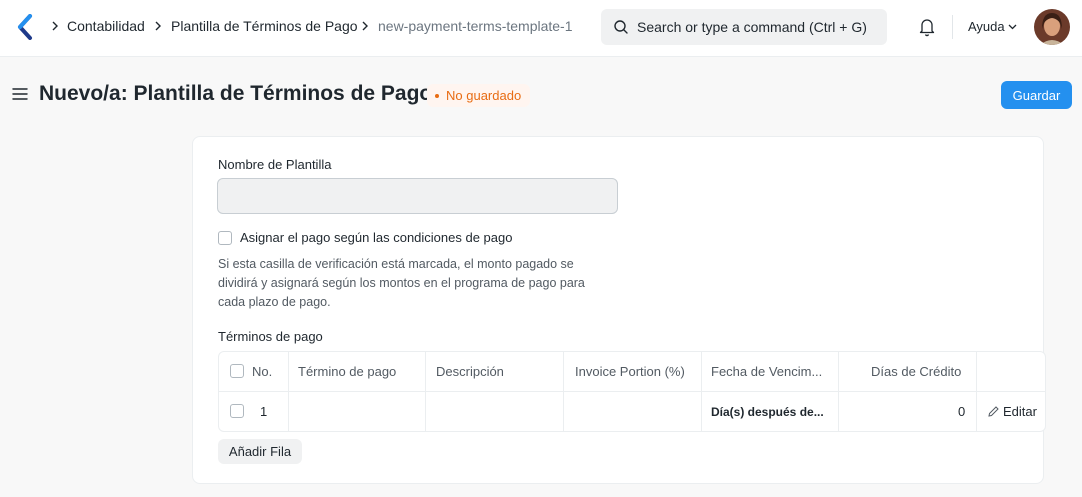 The height and width of the screenshot is (497, 1082). What do you see at coordinates (20, 94) in the screenshot?
I see `sidebar-toggle-icon` at bounding box center [20, 94].